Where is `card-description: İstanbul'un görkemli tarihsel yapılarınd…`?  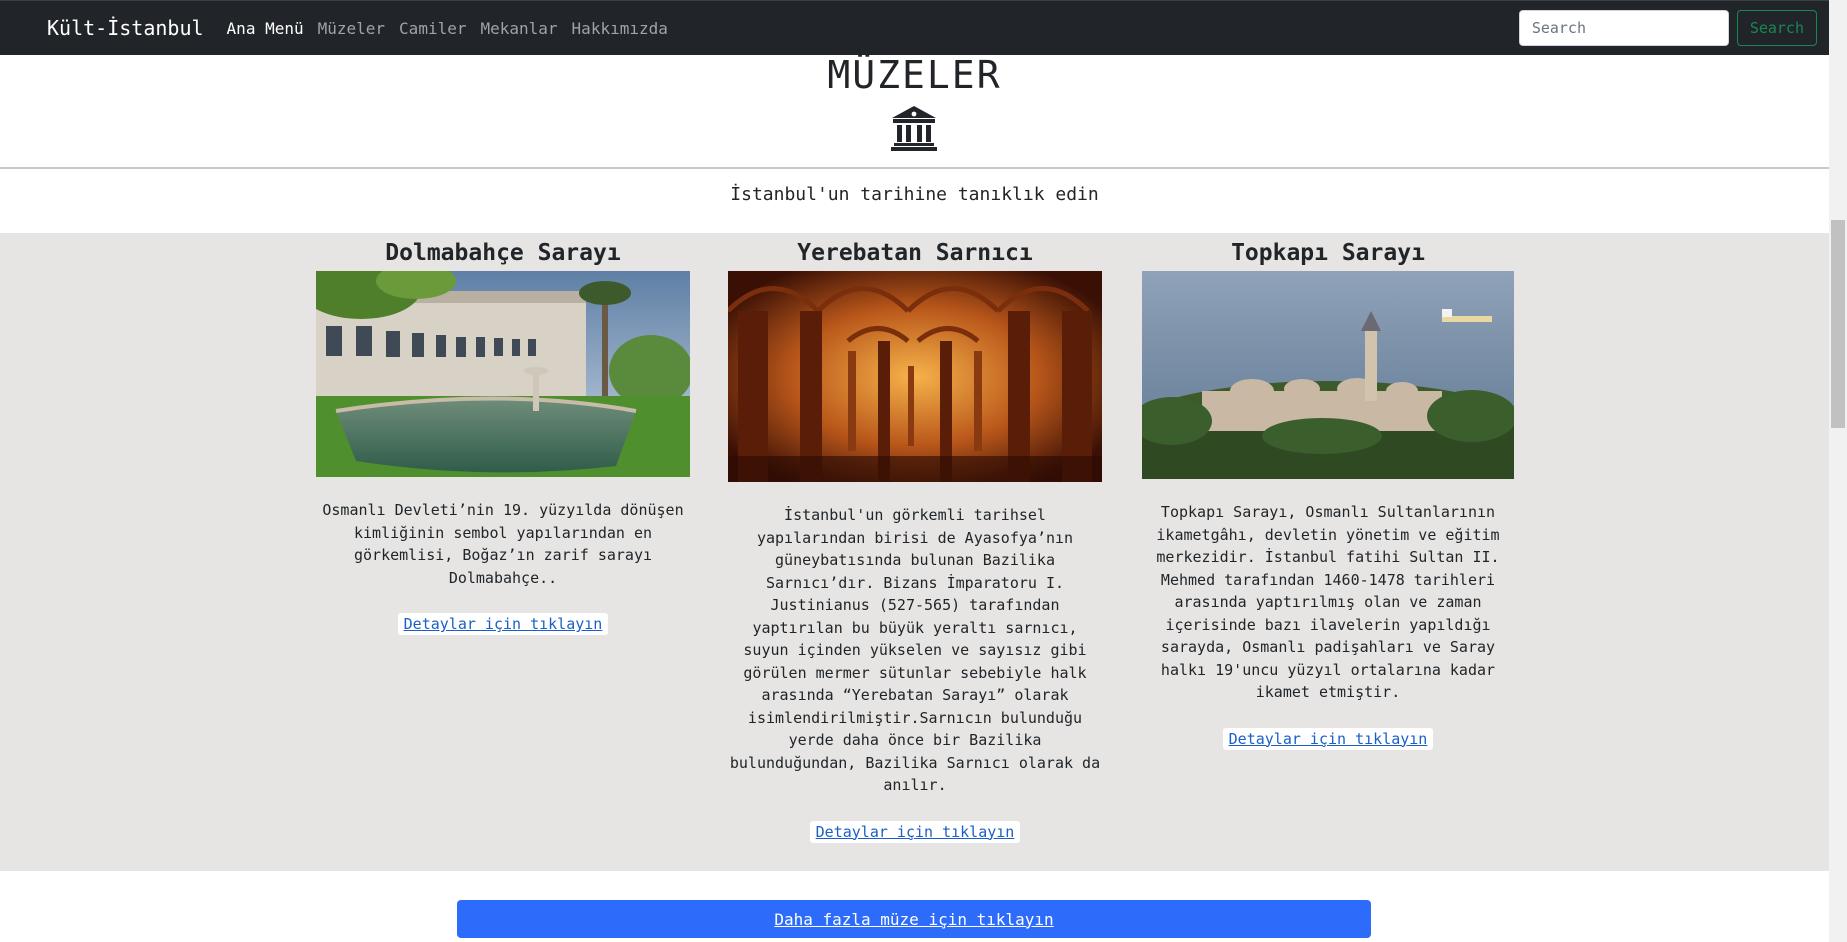
card-description: İstanbul'un görkemli tarihsel yapılarınd… is located at coordinates (915, 650).